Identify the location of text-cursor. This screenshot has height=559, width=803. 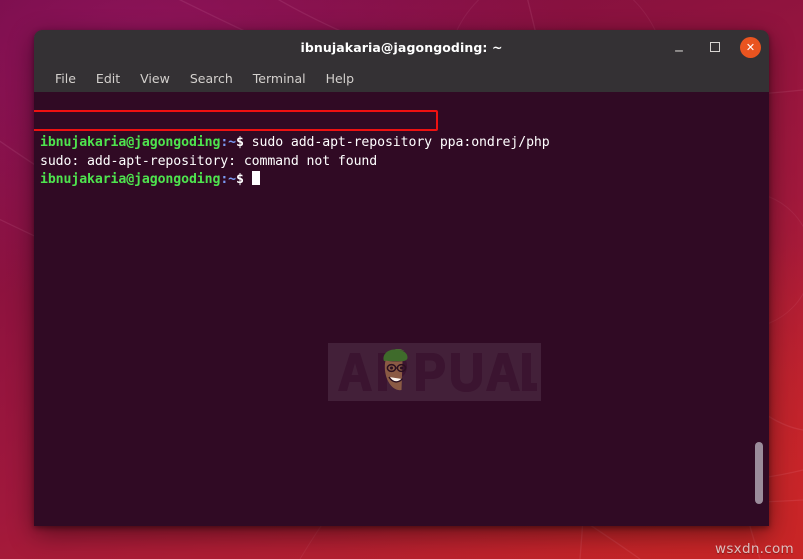
(255, 178).